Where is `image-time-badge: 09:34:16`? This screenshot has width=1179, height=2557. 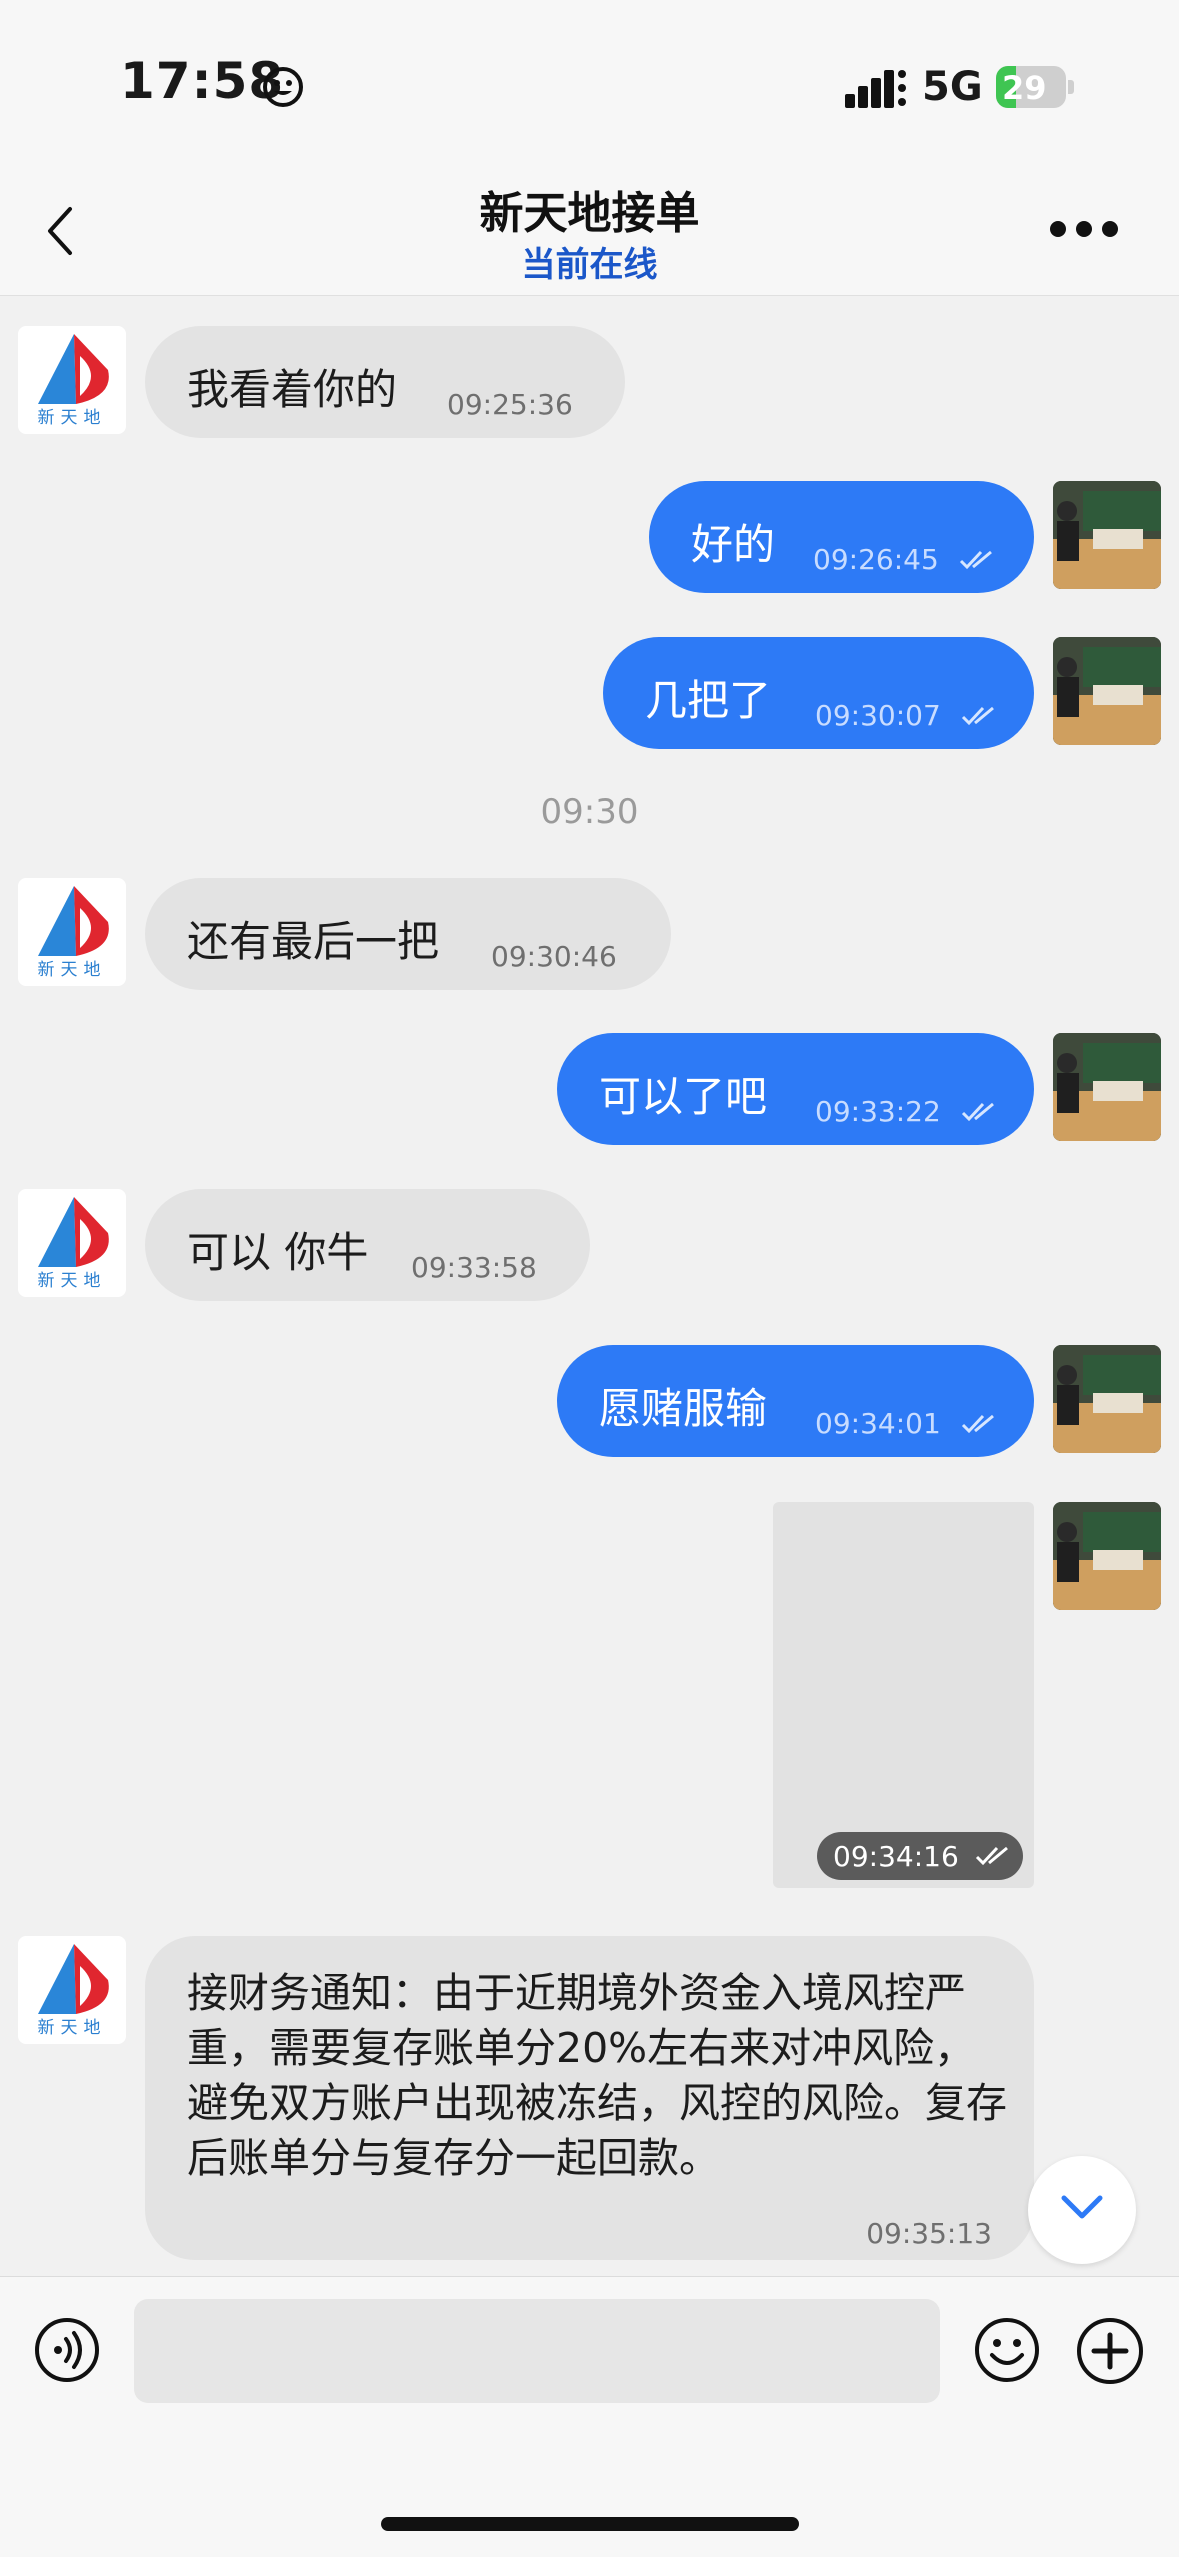
image-time-badge: 09:34:16 is located at coordinates (920, 1856).